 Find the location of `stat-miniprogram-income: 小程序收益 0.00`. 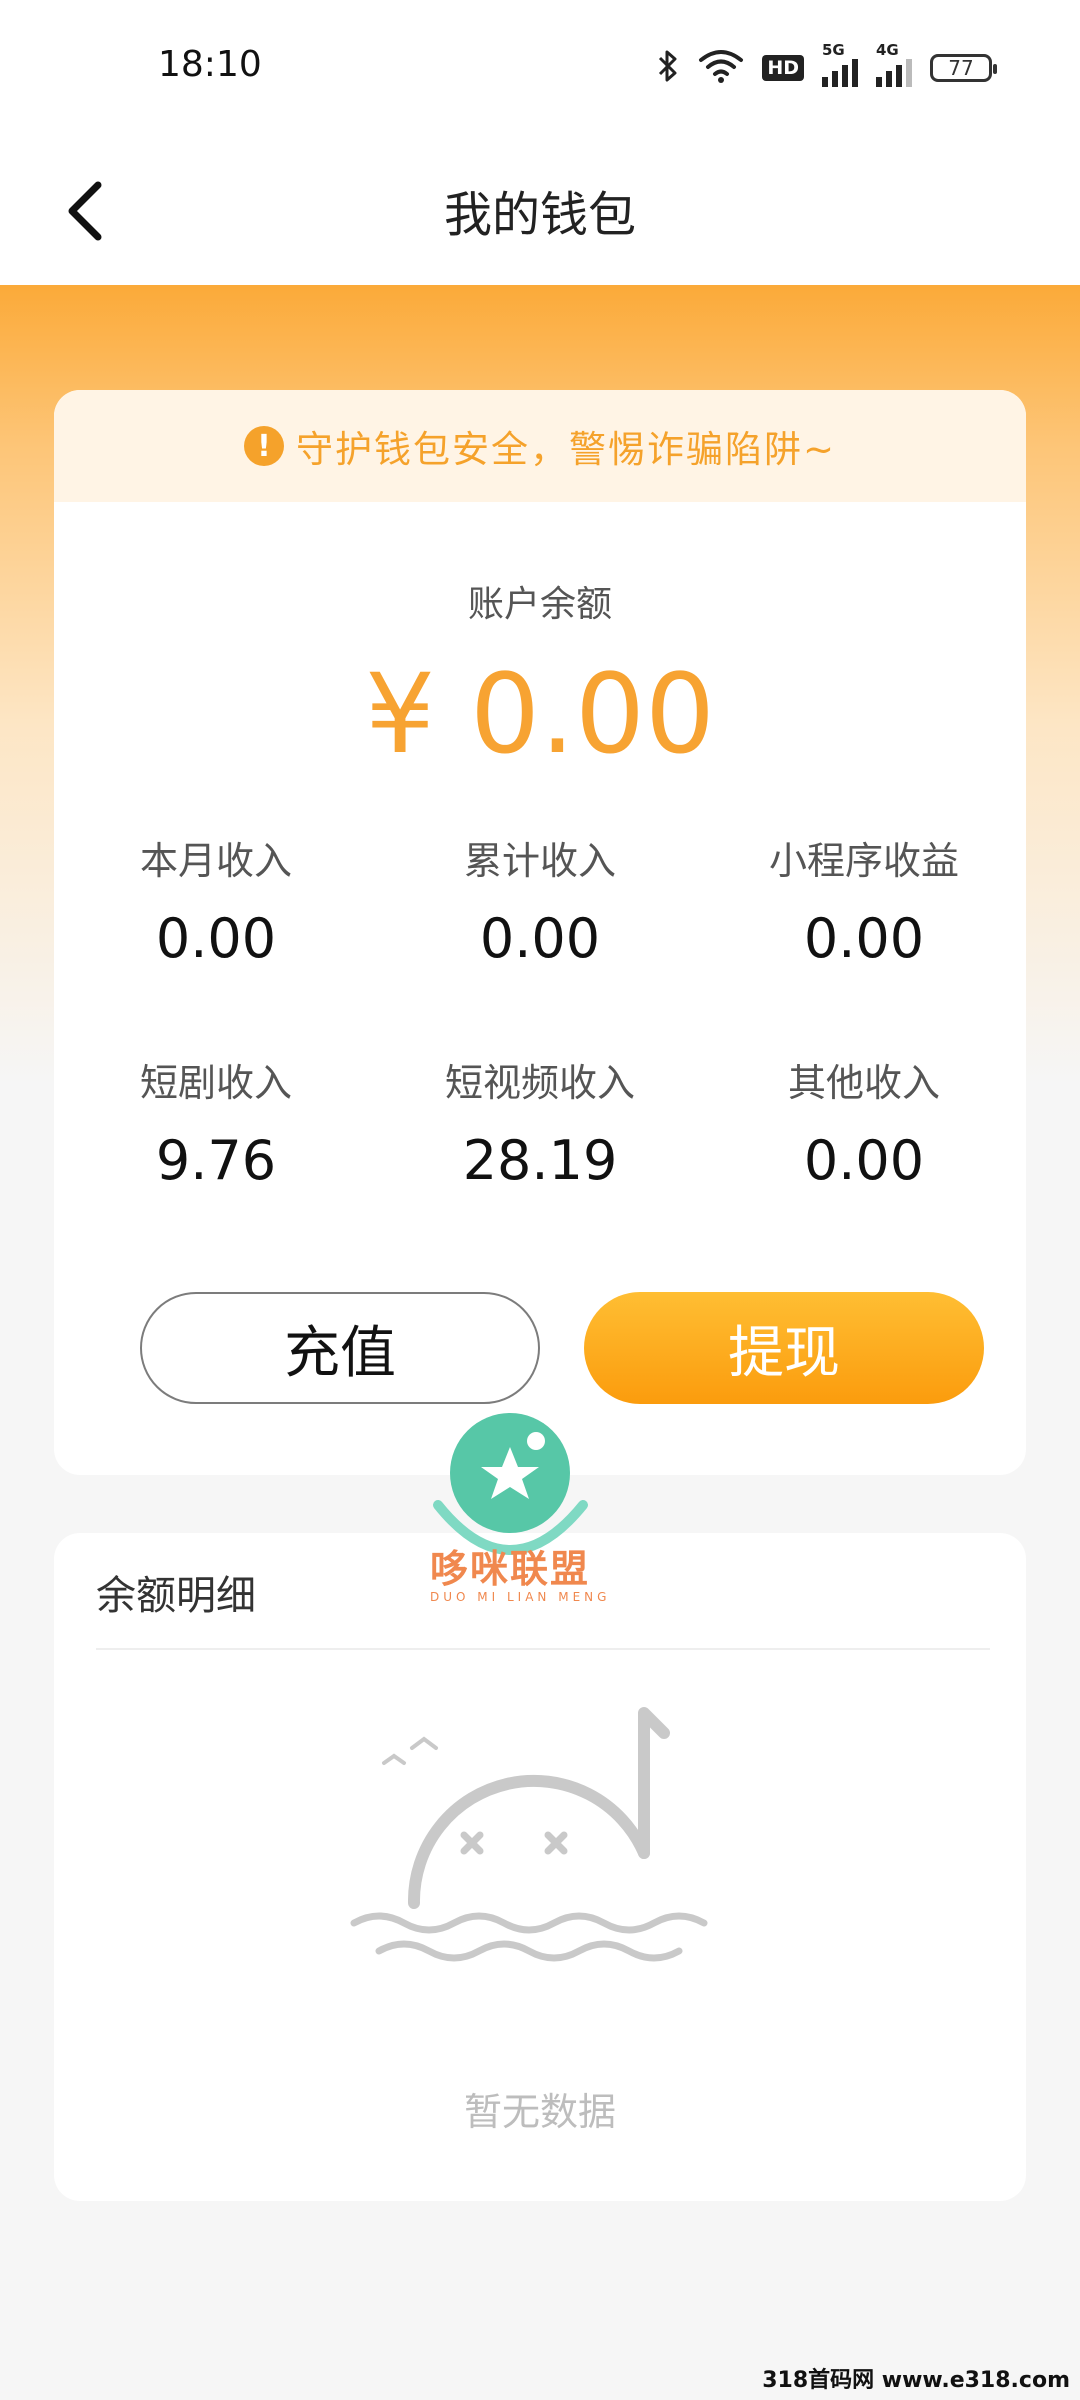

stat-miniprogram-income: 小程序收益 0.00 is located at coordinates (864, 900).